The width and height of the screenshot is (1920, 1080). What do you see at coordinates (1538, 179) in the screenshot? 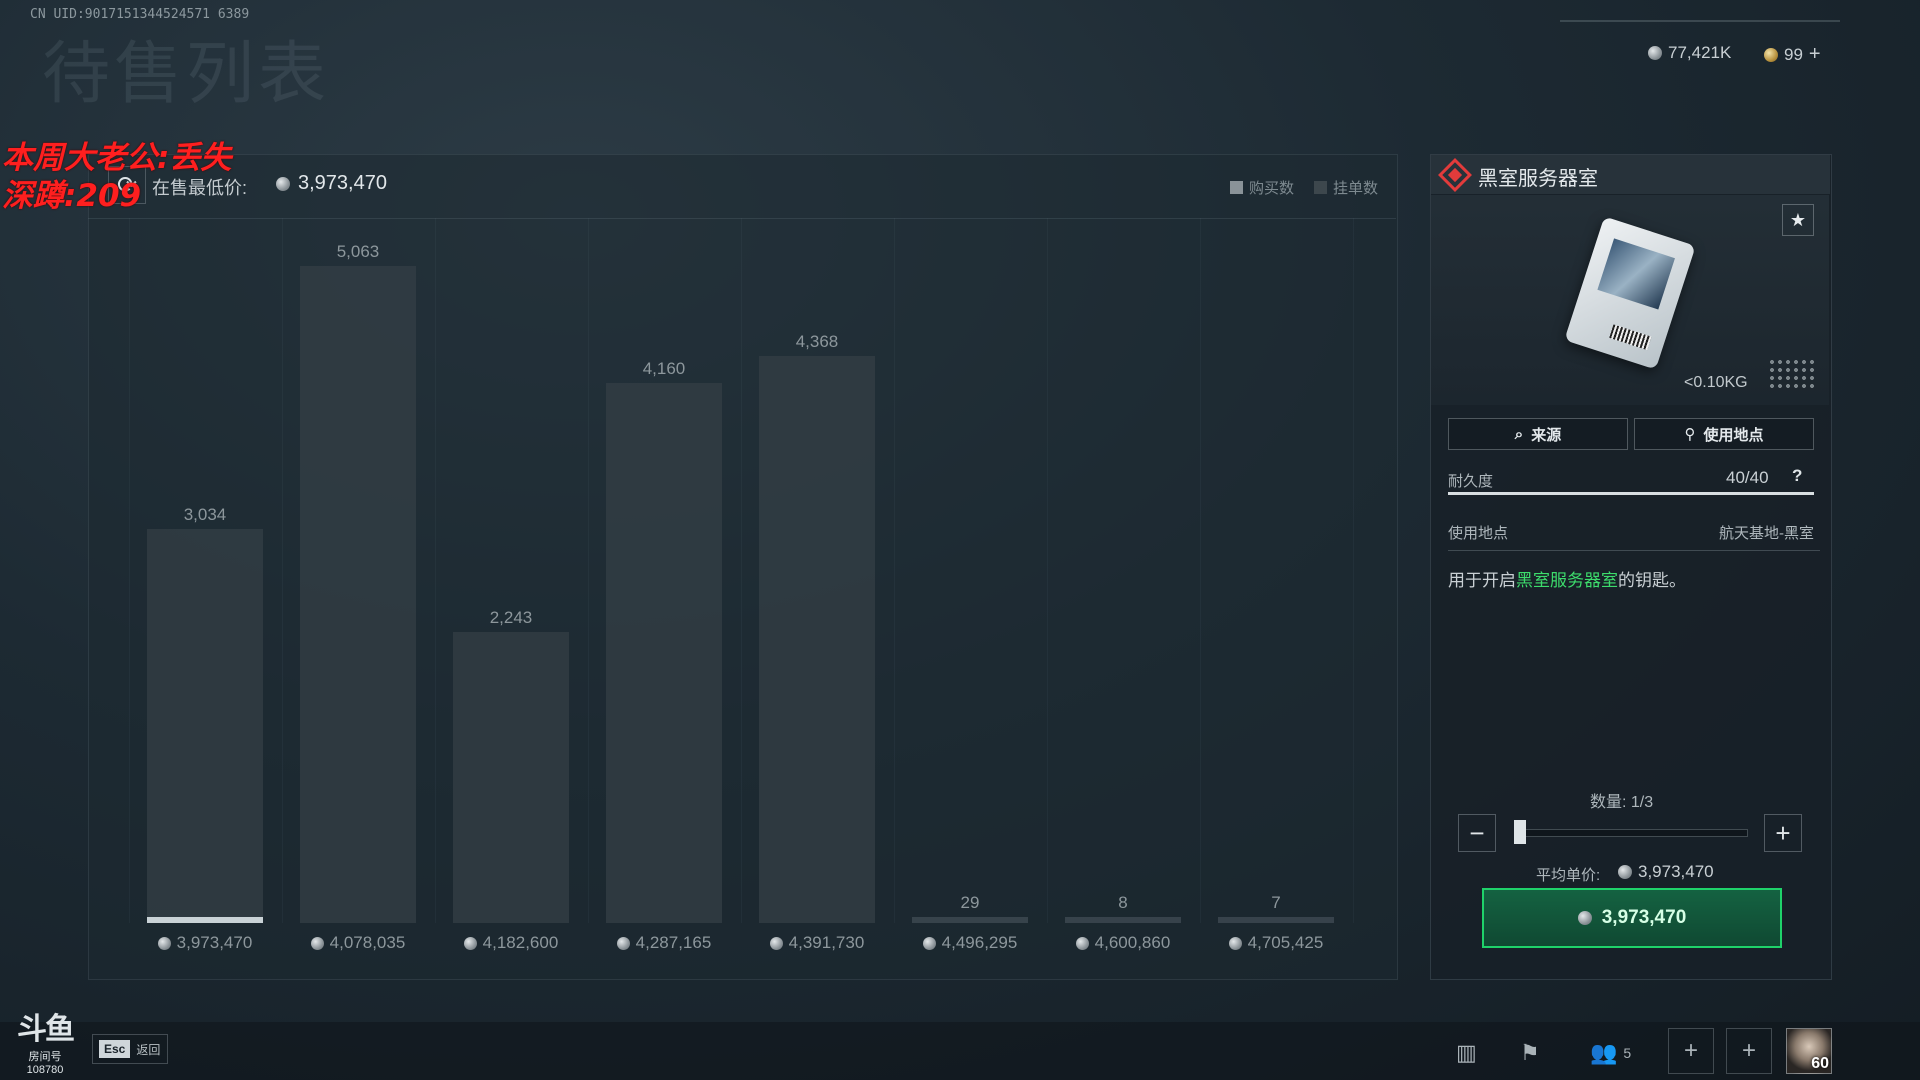
I see `item-name: 黑室服务器室` at bounding box center [1538, 179].